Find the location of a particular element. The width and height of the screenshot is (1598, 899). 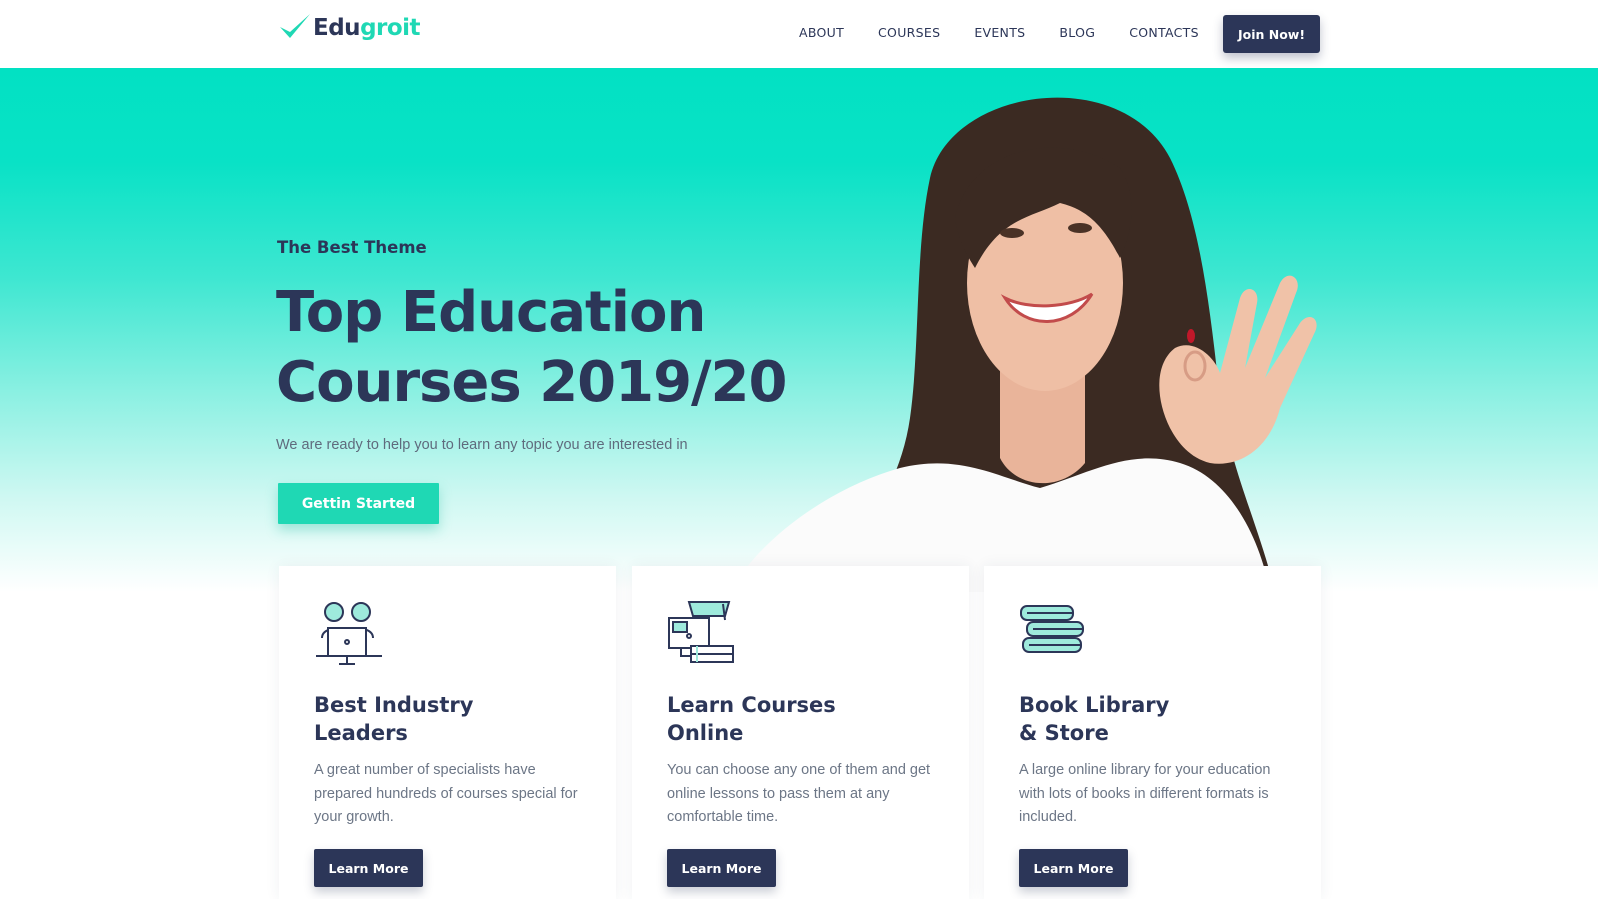

nav-item-blog: BLOG is located at coordinates (1077, 32).